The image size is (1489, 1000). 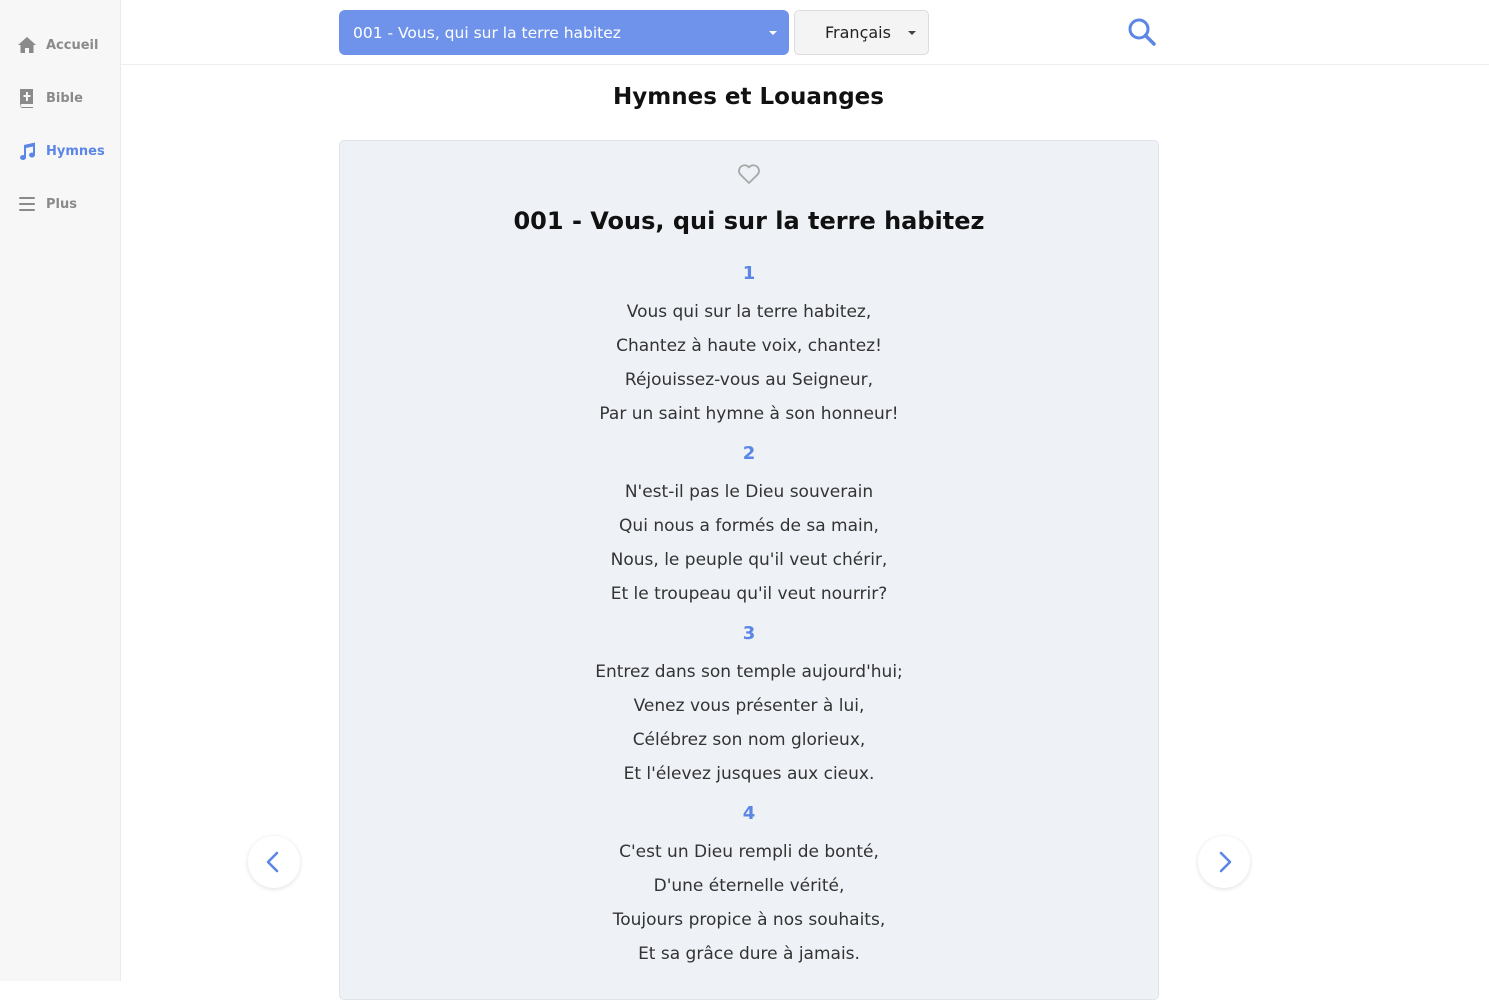 What do you see at coordinates (27, 204) in the screenshot?
I see `menu-icon` at bounding box center [27, 204].